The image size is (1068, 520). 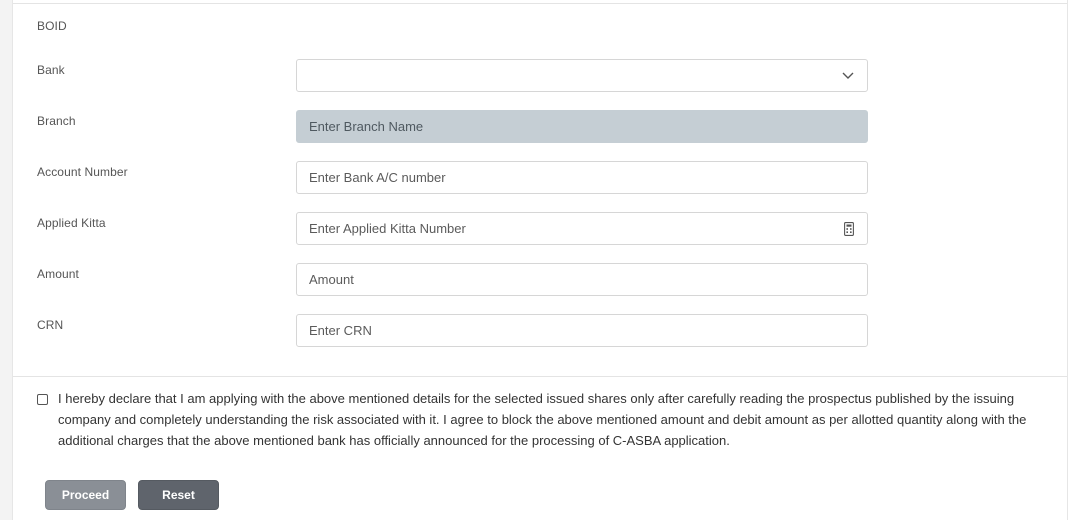 I want to click on proceed-button: Proceed, so click(x=85, y=495).